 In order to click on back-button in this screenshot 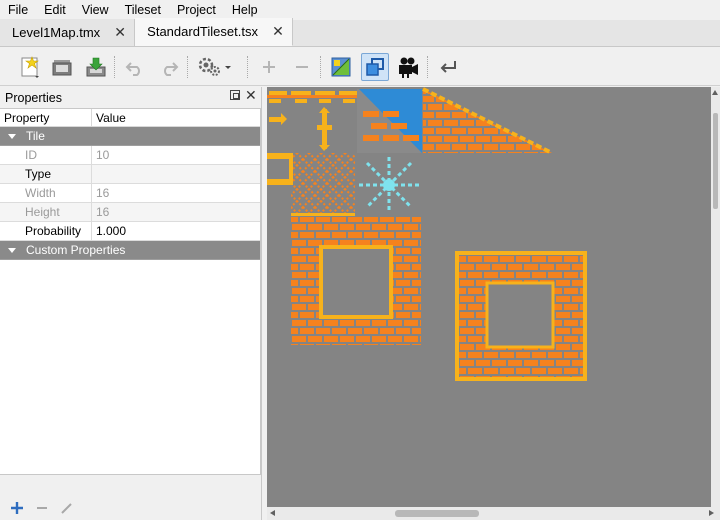, I will do `click(448, 67)`.